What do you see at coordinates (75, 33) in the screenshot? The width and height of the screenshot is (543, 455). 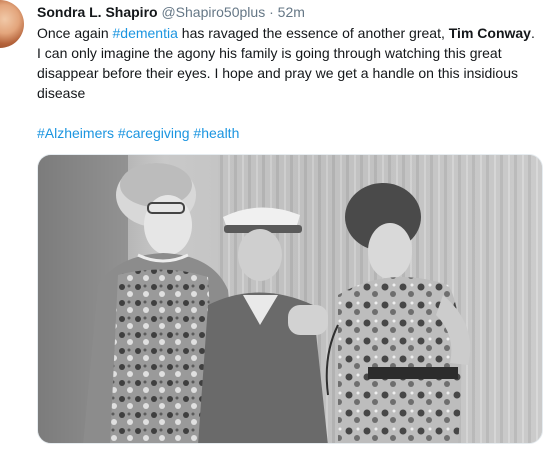 I see `tweet-text-part: Once again` at bounding box center [75, 33].